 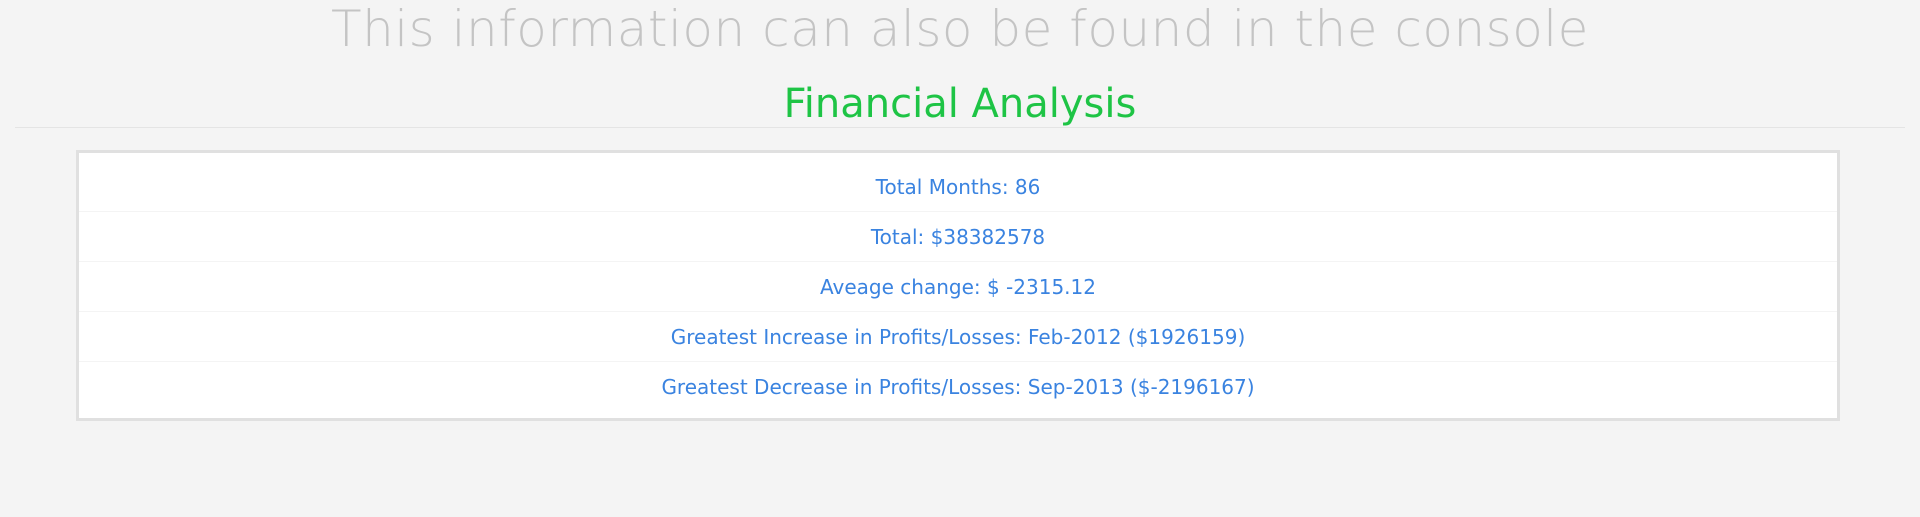 I want to click on summary-total-months: Total Months: 86, so click(x=958, y=187).